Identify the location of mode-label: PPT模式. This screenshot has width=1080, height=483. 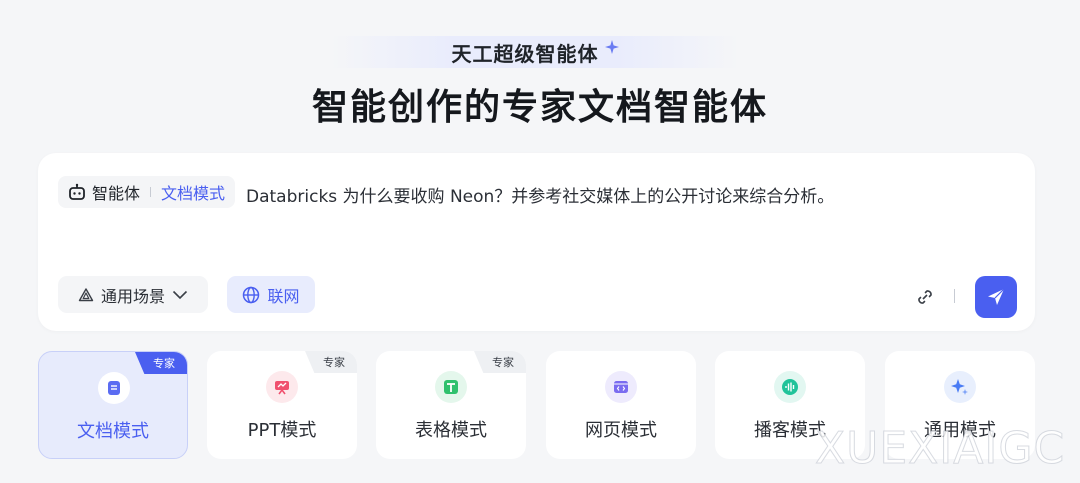
(282, 430).